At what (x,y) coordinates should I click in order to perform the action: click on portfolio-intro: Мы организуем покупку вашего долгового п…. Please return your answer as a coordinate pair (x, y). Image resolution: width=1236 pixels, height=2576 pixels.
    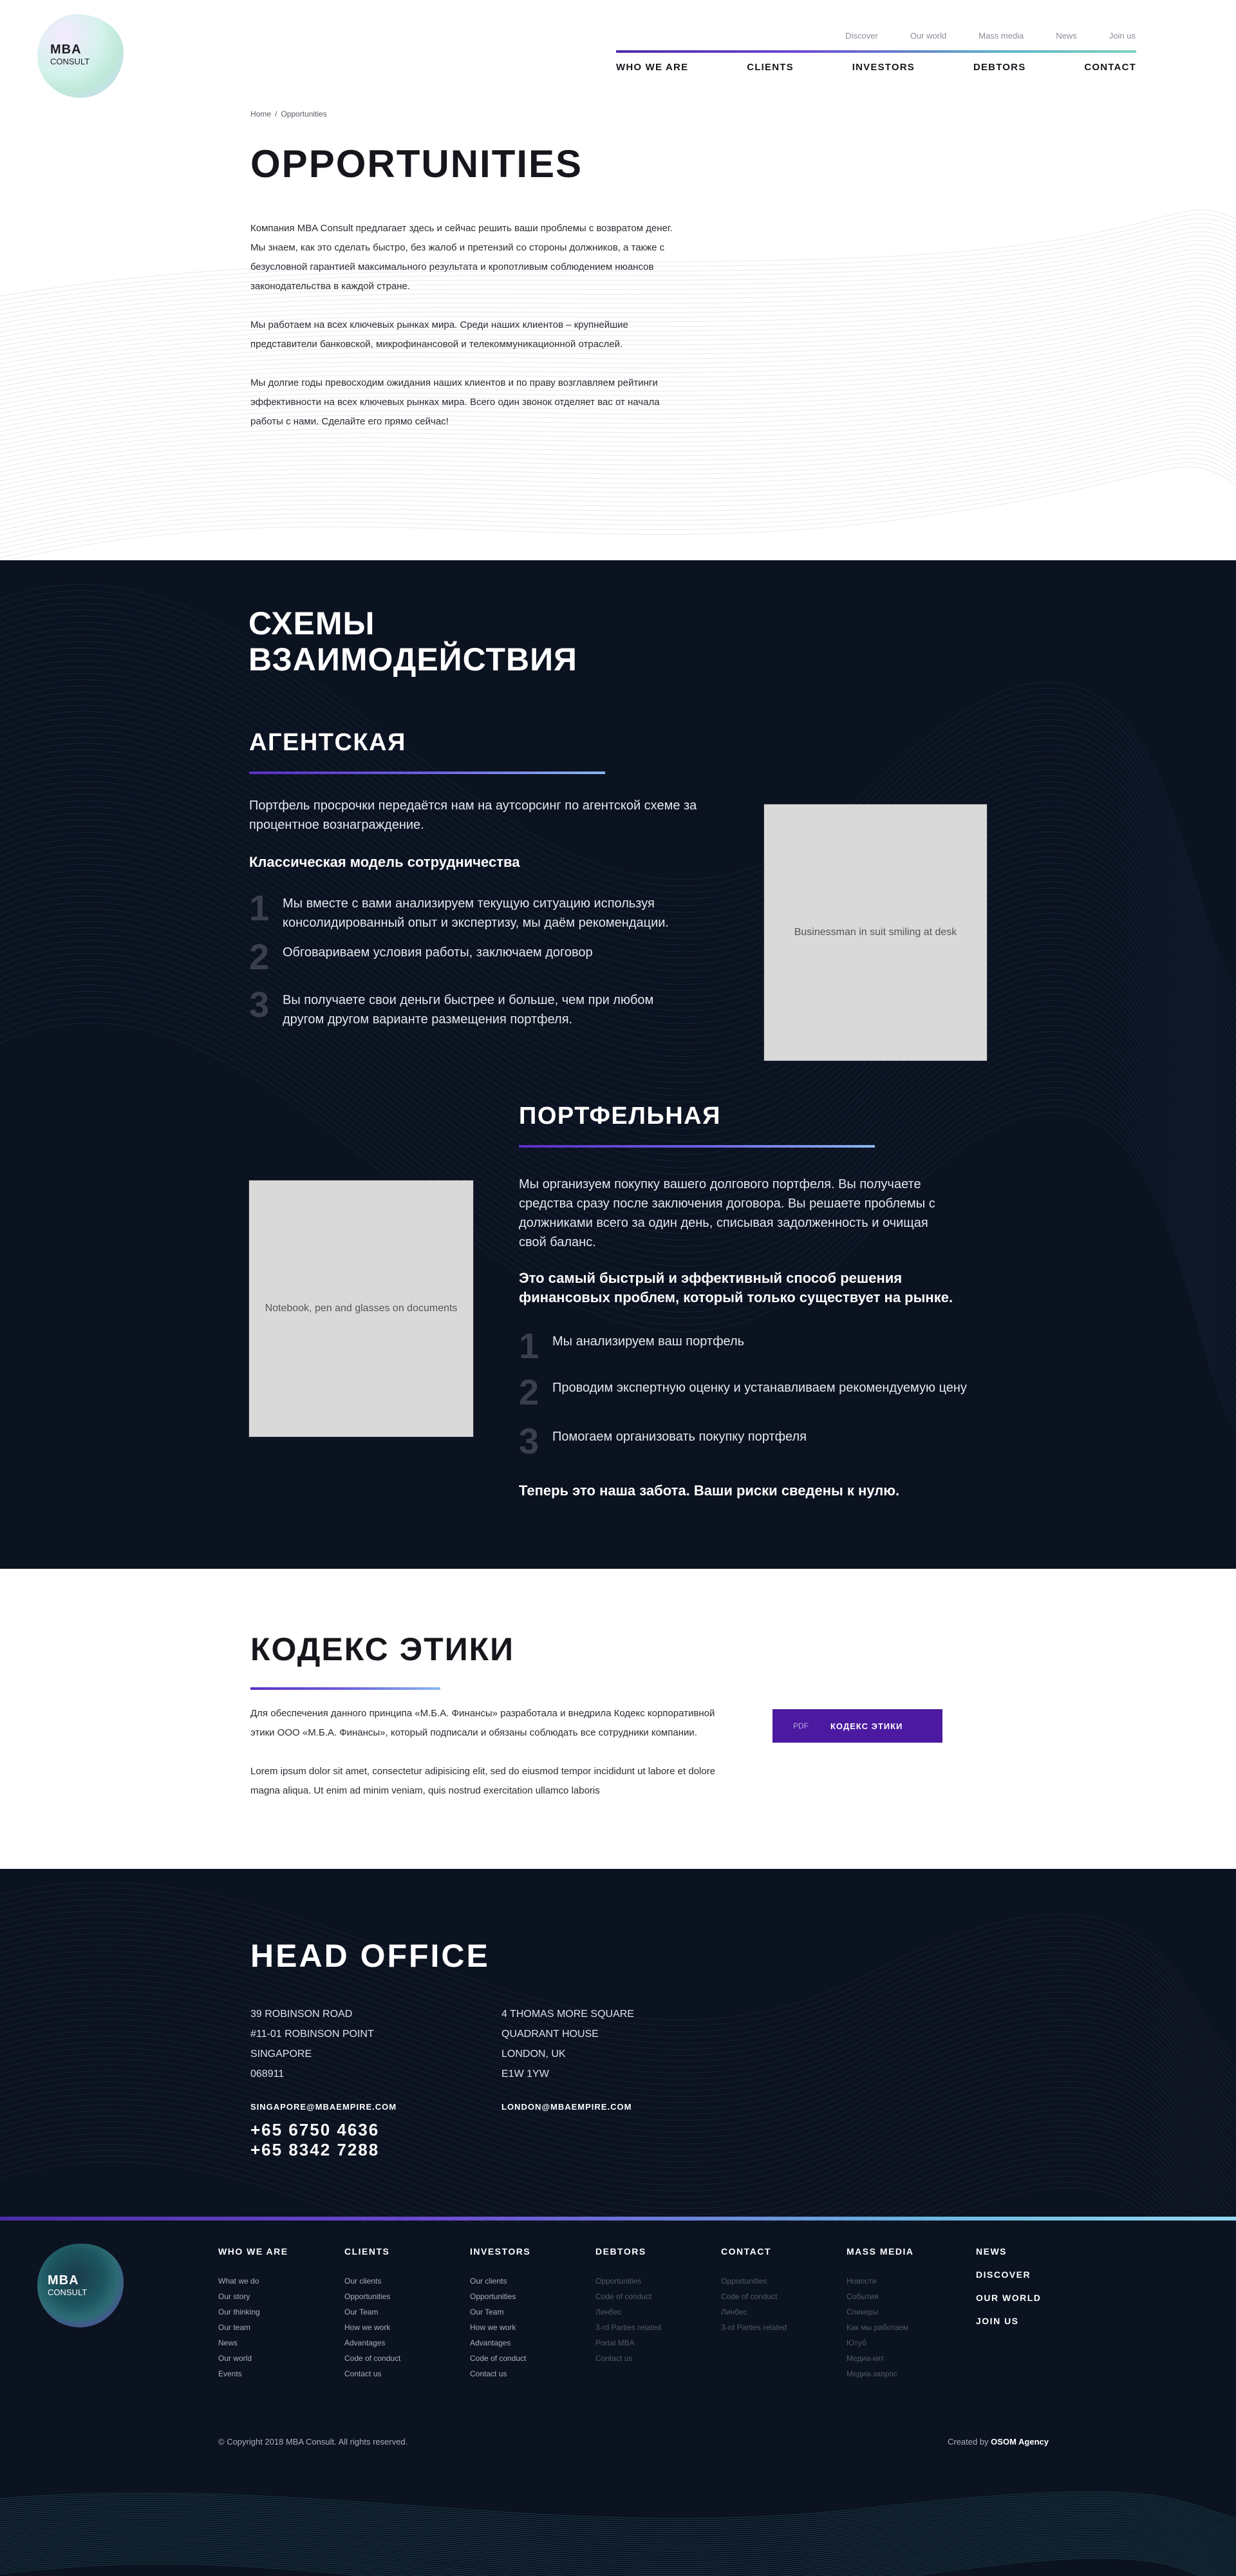
    Looking at the image, I should click on (727, 1213).